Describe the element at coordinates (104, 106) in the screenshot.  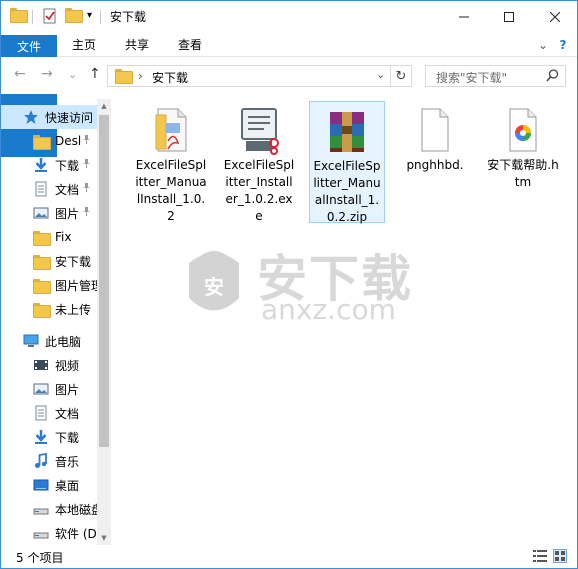
I see `scroll-up-button: ▲` at that location.